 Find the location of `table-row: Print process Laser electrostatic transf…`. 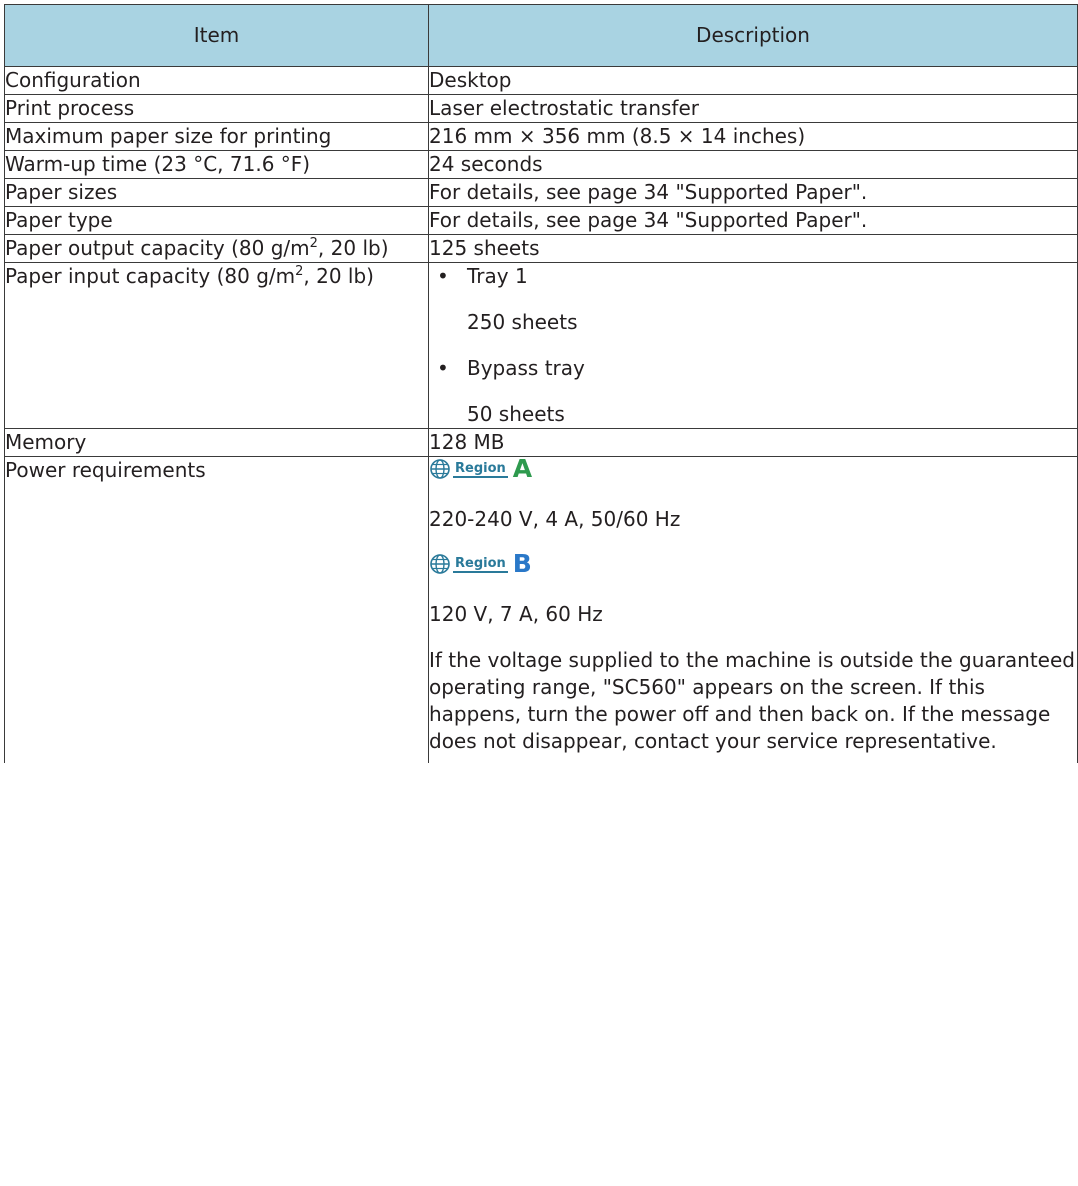

table-row: Print process Laser electrostatic transf… is located at coordinates (541, 108).